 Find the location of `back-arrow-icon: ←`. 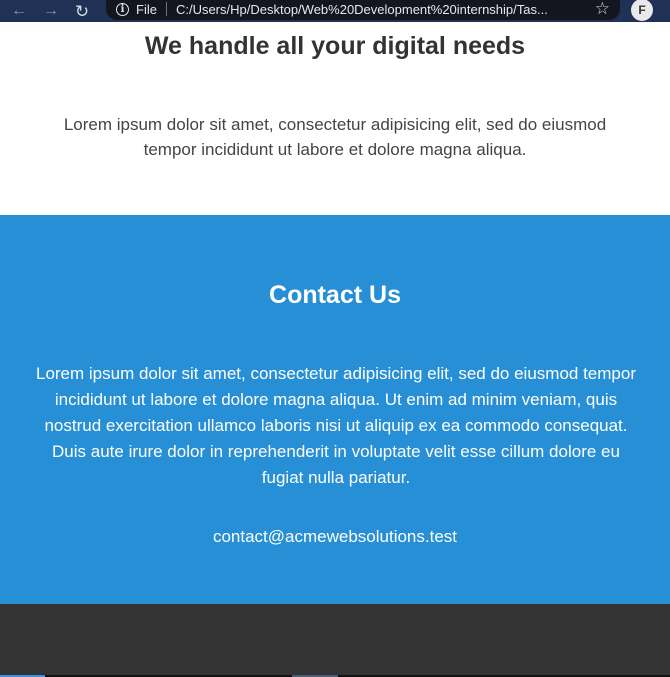

back-arrow-icon: ← is located at coordinates (19, 11).